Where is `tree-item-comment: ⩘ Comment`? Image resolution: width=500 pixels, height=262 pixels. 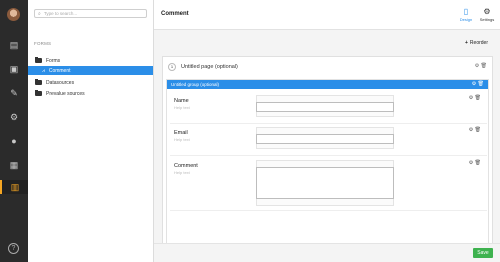
tree-item-comment: ⩘ Comment is located at coordinates (90, 70).